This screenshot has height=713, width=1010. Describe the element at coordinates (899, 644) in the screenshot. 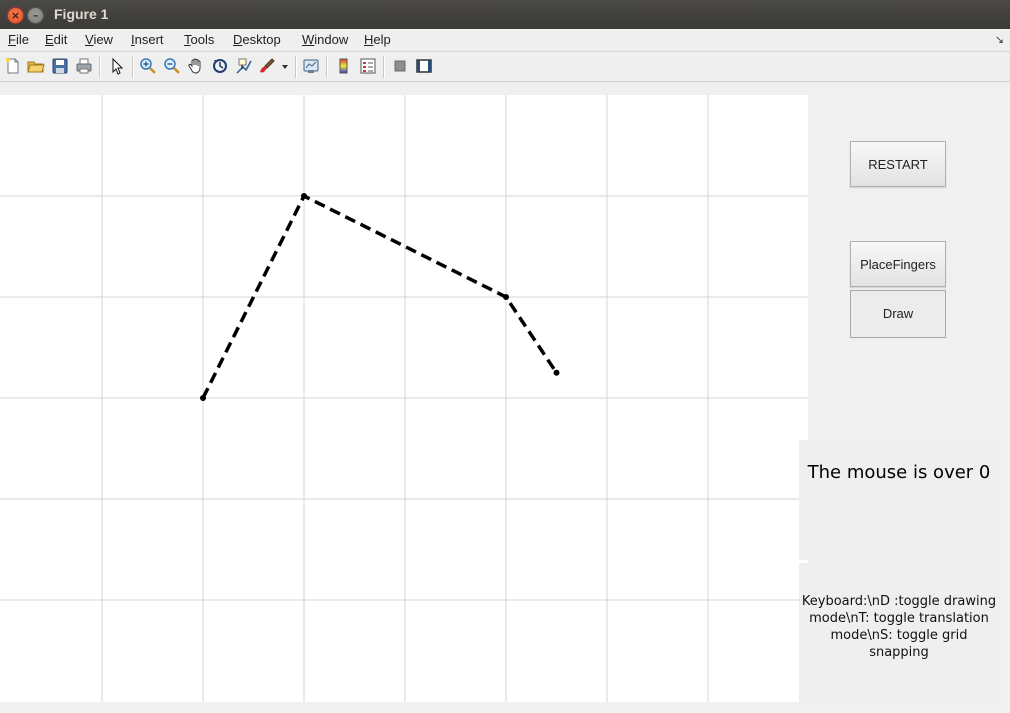

I see `help-line: mode\nS: toggle grid snapping` at that location.